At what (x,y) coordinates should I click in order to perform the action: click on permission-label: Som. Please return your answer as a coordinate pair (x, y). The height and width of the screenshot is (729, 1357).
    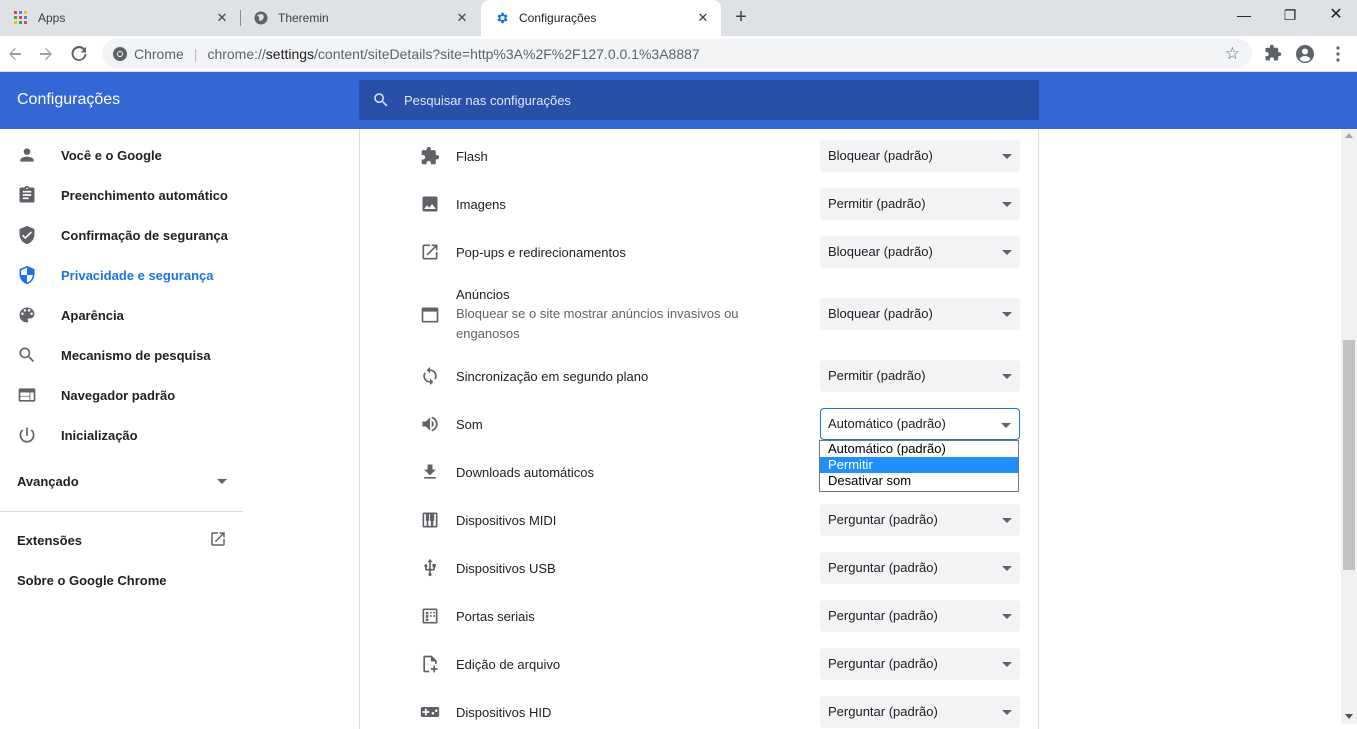
    Looking at the image, I should click on (469, 424).